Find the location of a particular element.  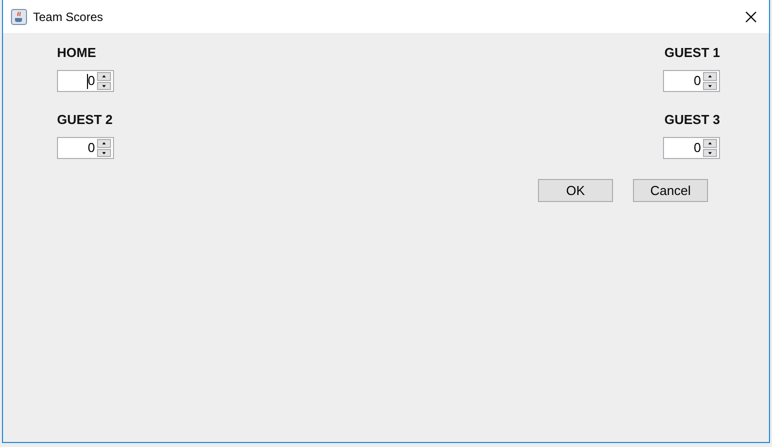

team-label: GUEST 2 is located at coordinates (85, 119).